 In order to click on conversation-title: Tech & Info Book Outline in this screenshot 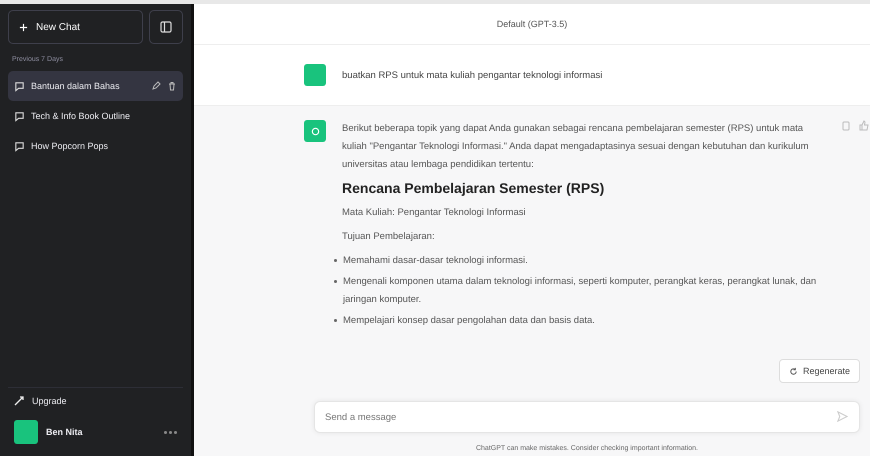, I will do `click(81, 116)`.